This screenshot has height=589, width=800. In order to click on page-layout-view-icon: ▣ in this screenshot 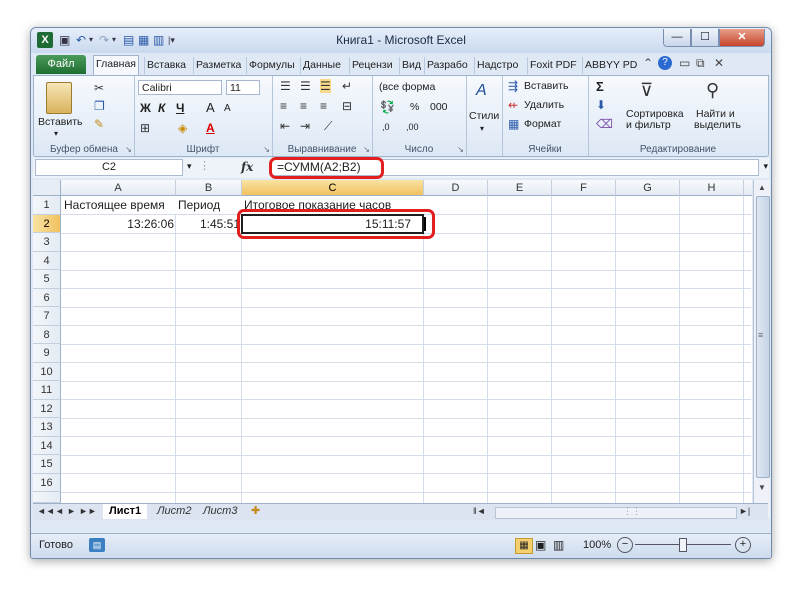, I will do `click(540, 545)`.